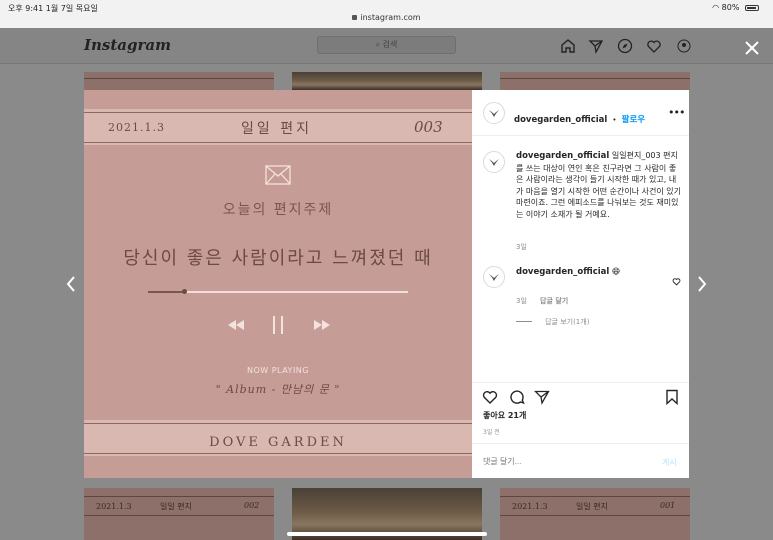 This screenshot has width=773, height=540. What do you see at coordinates (716, 7) in the screenshot?
I see `wifi-icon: ◠` at bounding box center [716, 7].